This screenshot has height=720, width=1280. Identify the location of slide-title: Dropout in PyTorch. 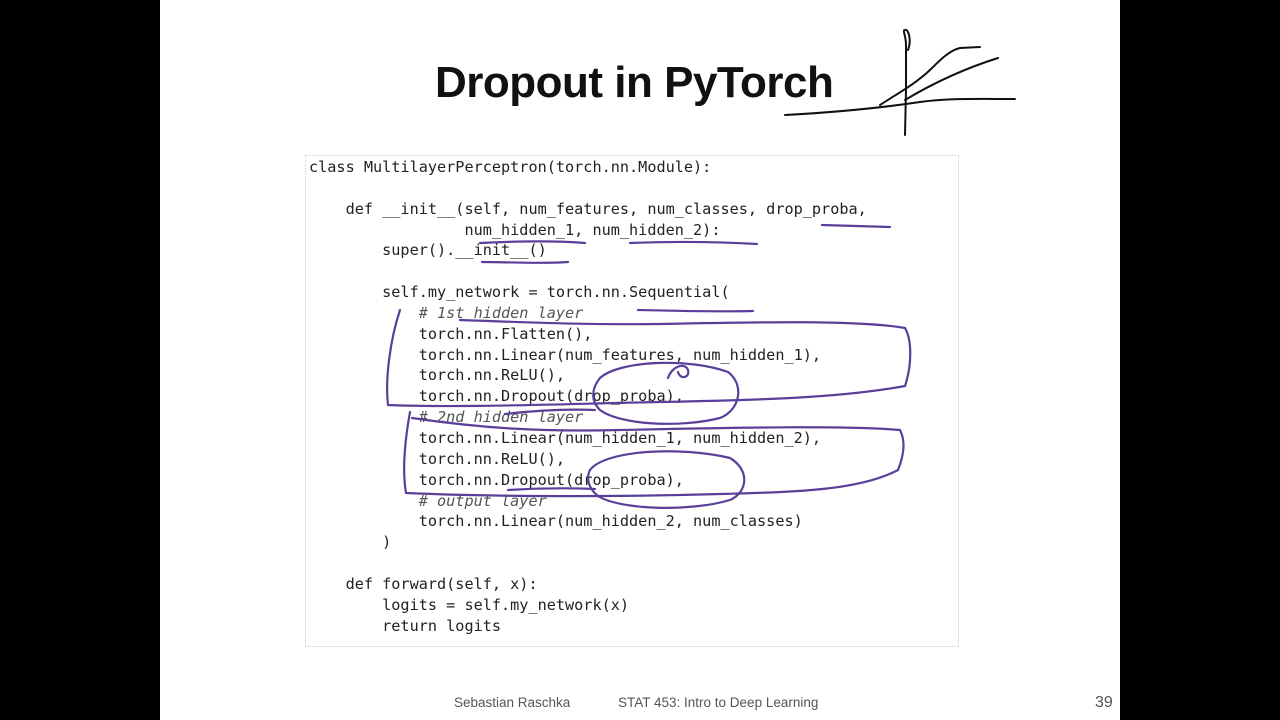
(634, 82).